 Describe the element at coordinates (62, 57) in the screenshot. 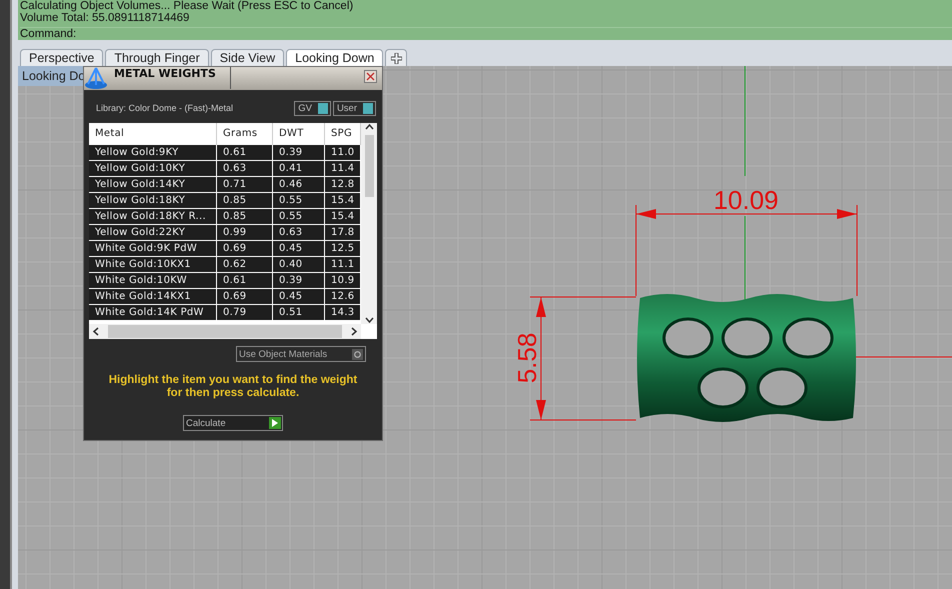

I see `viewport-tab: Perspective` at that location.